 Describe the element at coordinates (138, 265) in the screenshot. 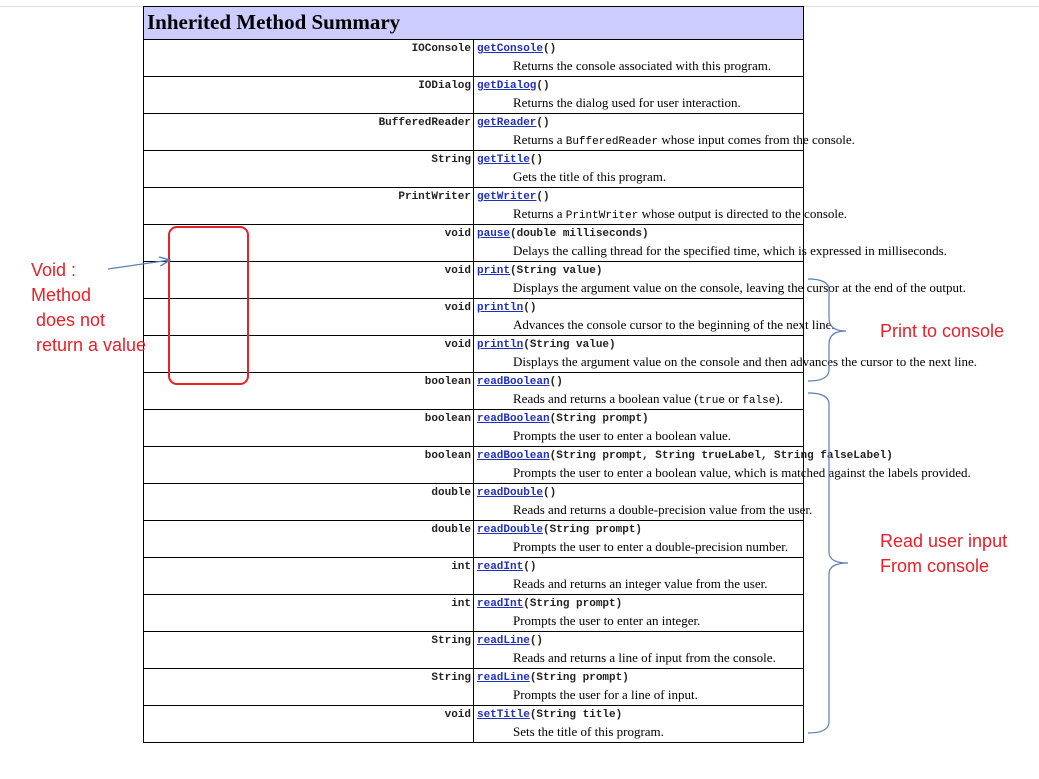

I see `void-pointer-arrow` at that location.